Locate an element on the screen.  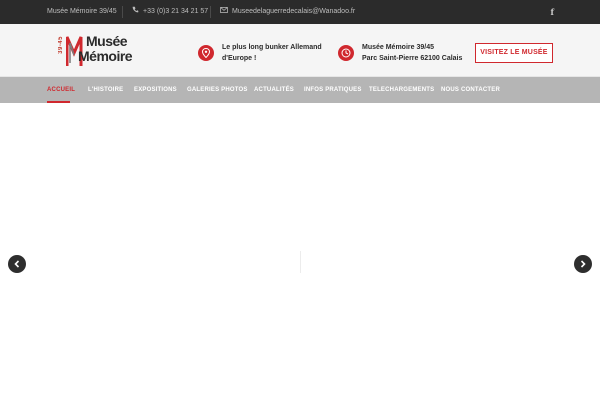
chevron-right-icon is located at coordinates (583, 264).